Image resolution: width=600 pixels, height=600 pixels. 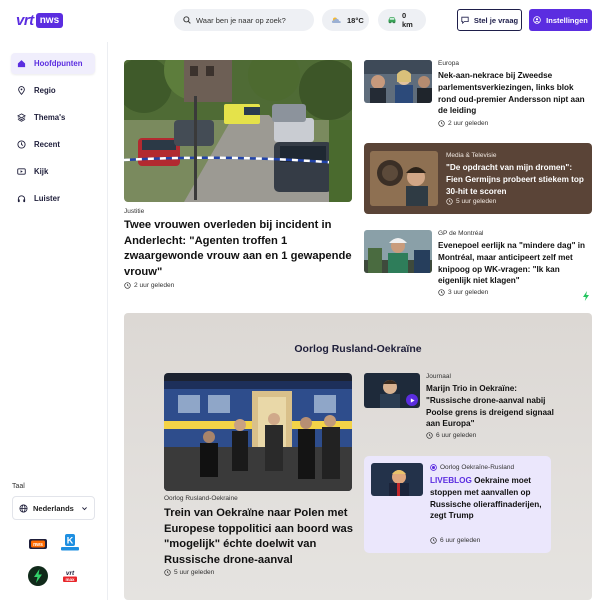 What do you see at coordinates (18, 486) in the screenshot?
I see `language-label: Taal` at bounding box center [18, 486].